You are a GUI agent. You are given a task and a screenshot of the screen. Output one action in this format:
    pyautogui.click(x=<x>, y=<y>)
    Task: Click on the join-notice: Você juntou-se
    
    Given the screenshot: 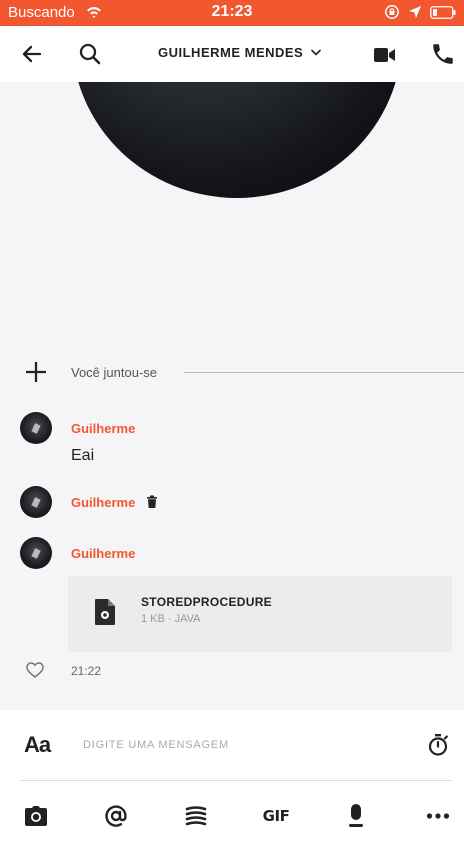 What is the action you would take?
    pyautogui.click(x=232, y=372)
    